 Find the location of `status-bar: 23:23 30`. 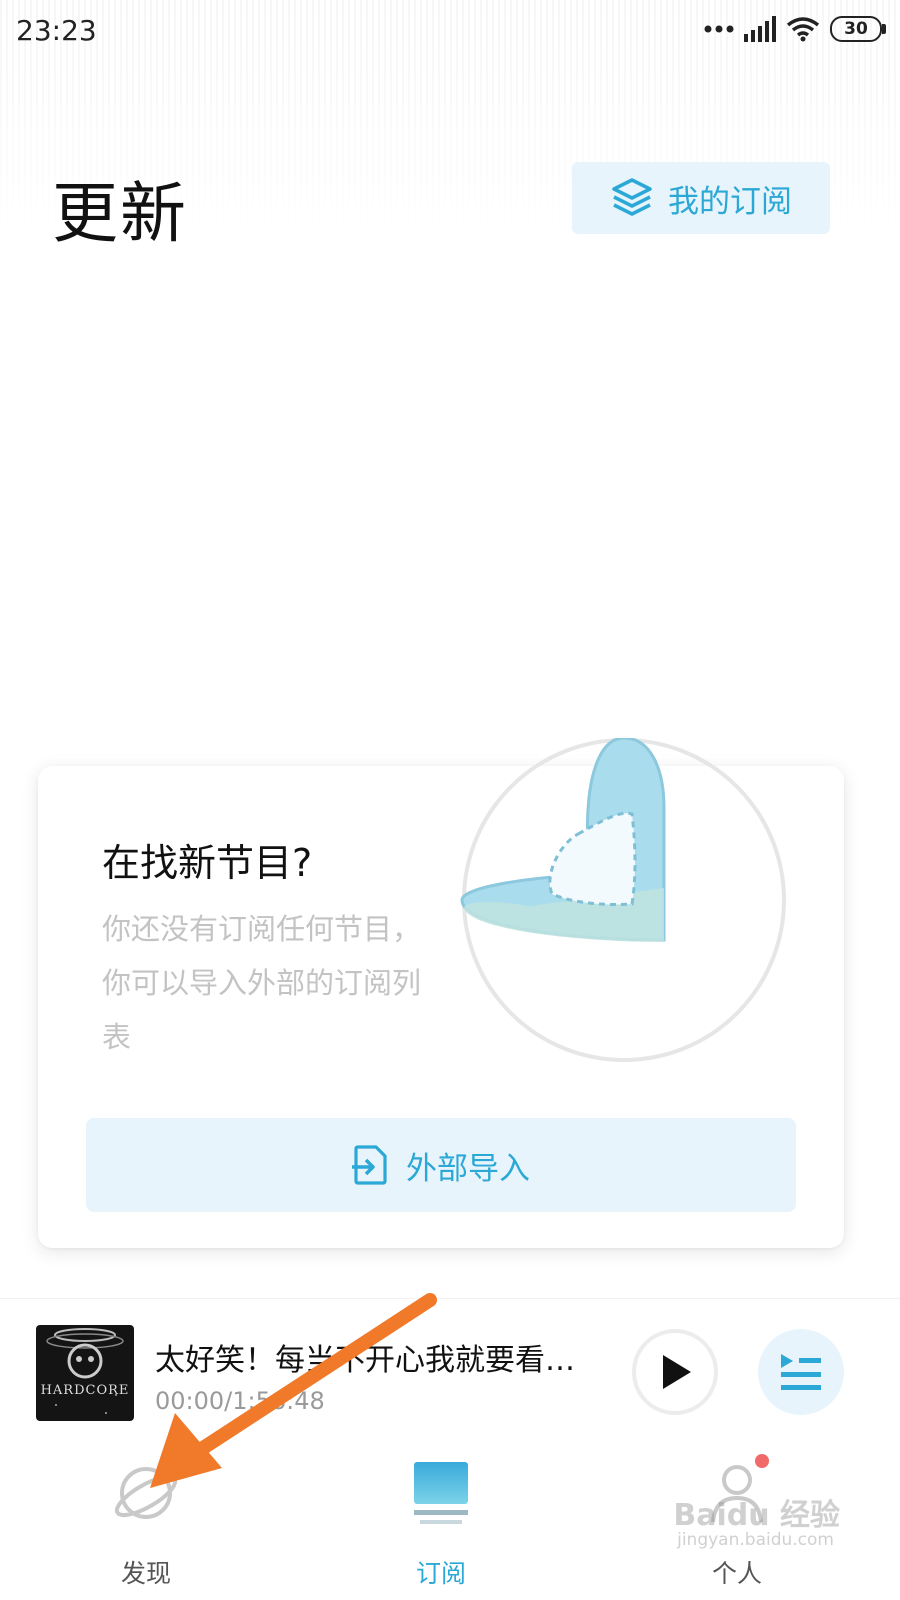

status-bar: 23:23 30 is located at coordinates (450, 32).